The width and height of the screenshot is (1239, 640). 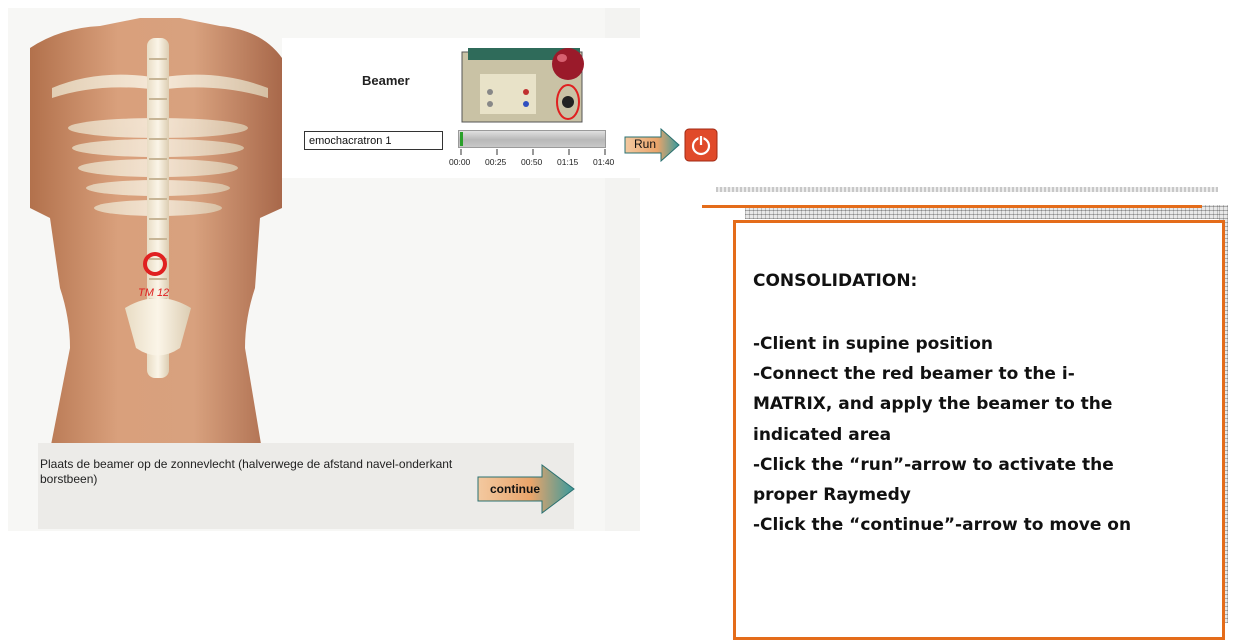 I want to click on consolidation-line: -Click the “continue”-arrow to move on, so click(x=942, y=525).